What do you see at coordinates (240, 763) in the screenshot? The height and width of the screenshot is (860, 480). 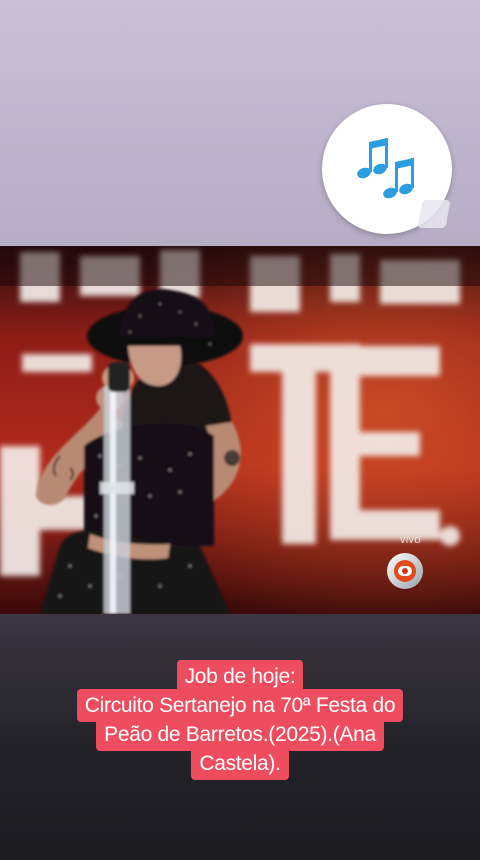 I see `caption-line: Castela).` at bounding box center [240, 763].